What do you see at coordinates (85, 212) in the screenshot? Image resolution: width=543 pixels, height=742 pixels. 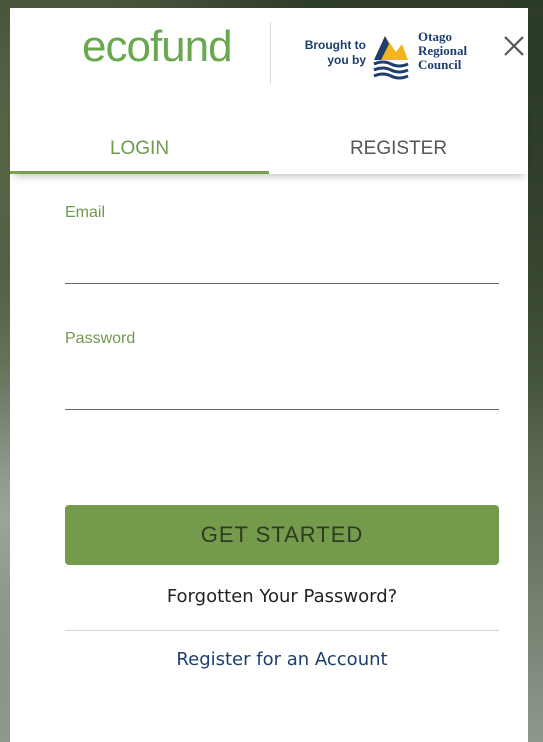 I see `email-label: Email` at bounding box center [85, 212].